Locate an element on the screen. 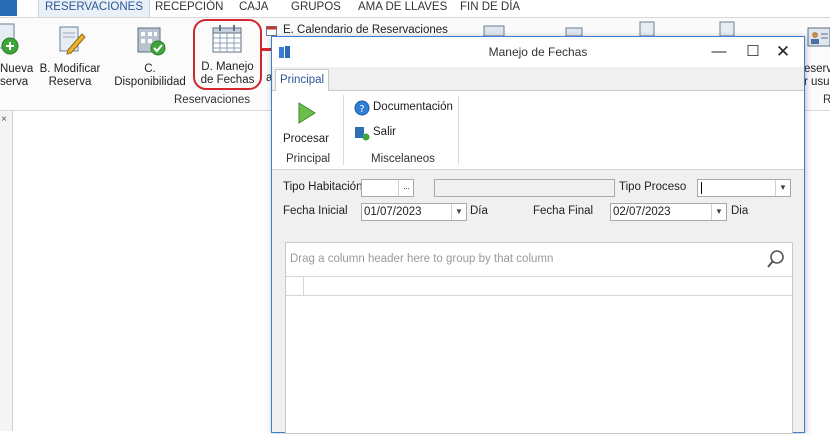  right-group-label: R is located at coordinates (826, 100).